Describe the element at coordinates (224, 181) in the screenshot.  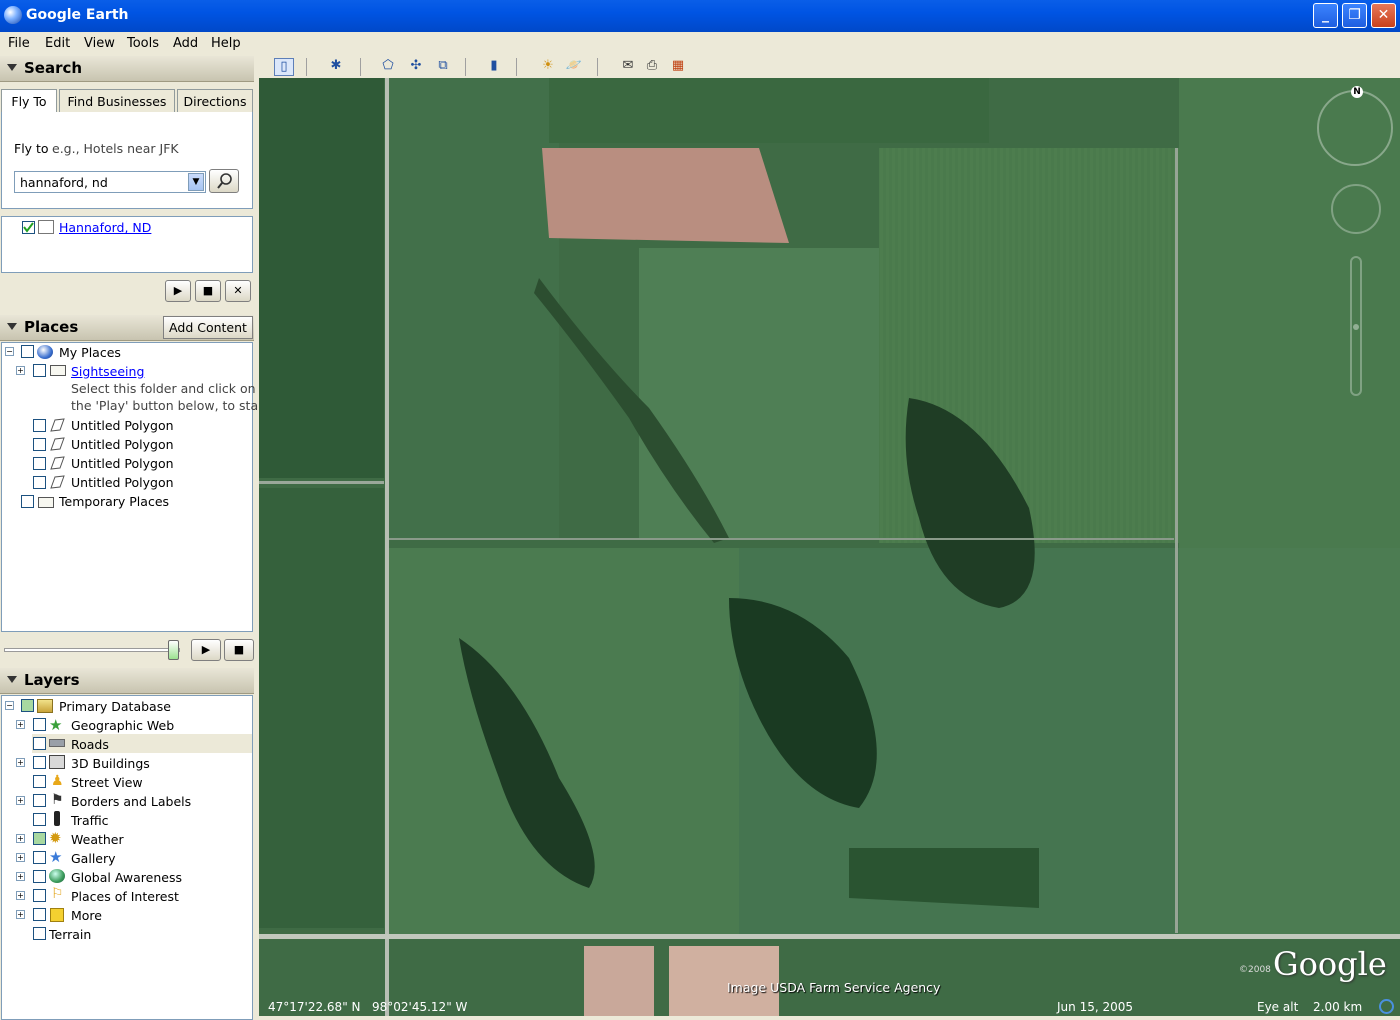
I see `search-button` at that location.